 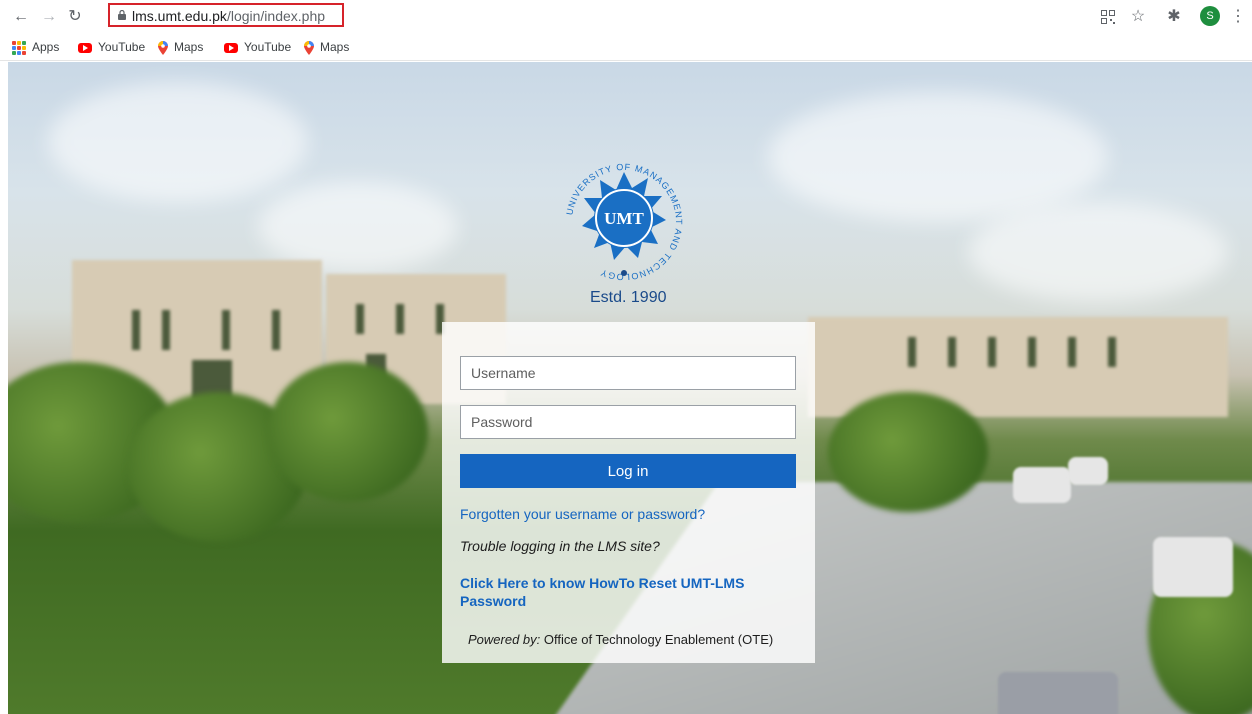 What do you see at coordinates (1138, 17) in the screenshot?
I see `bookmark-star-icon: ☆` at bounding box center [1138, 17].